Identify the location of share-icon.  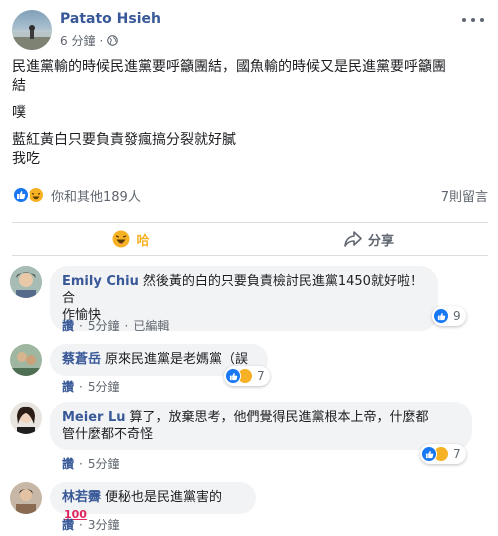
(353, 239).